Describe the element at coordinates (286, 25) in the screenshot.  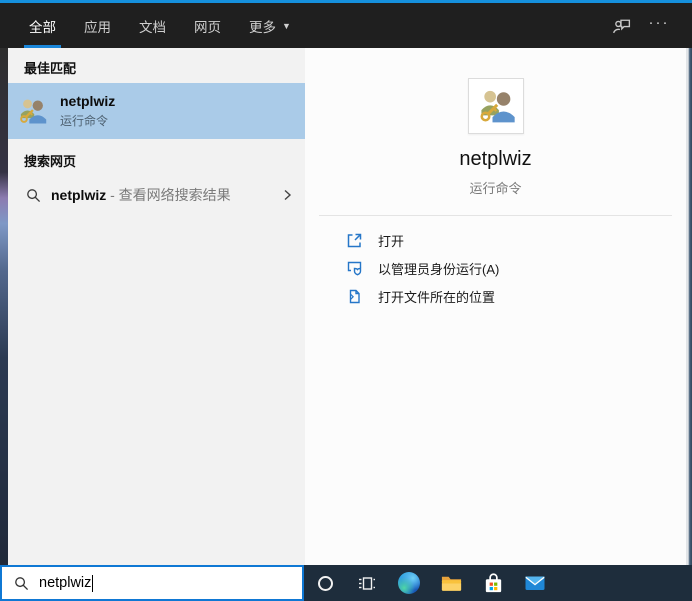
I see `chevron-down-icon: ▼` at that location.